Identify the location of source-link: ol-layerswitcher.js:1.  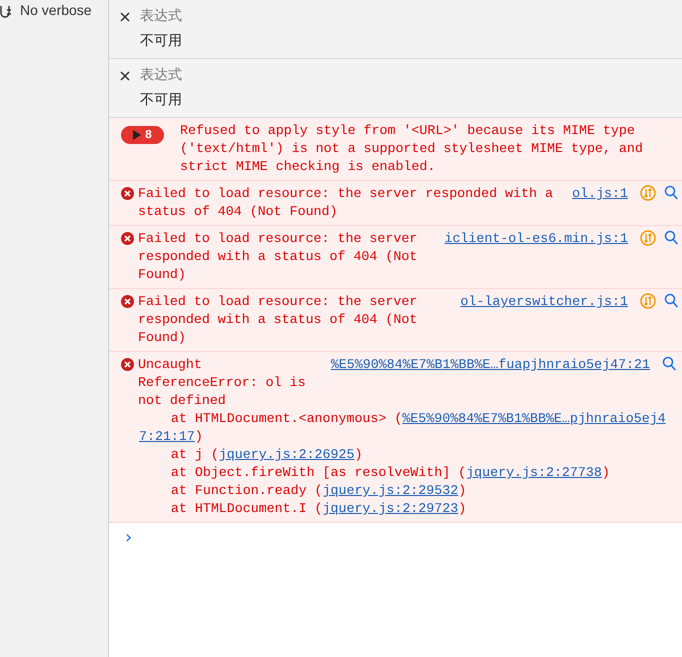
(544, 302).